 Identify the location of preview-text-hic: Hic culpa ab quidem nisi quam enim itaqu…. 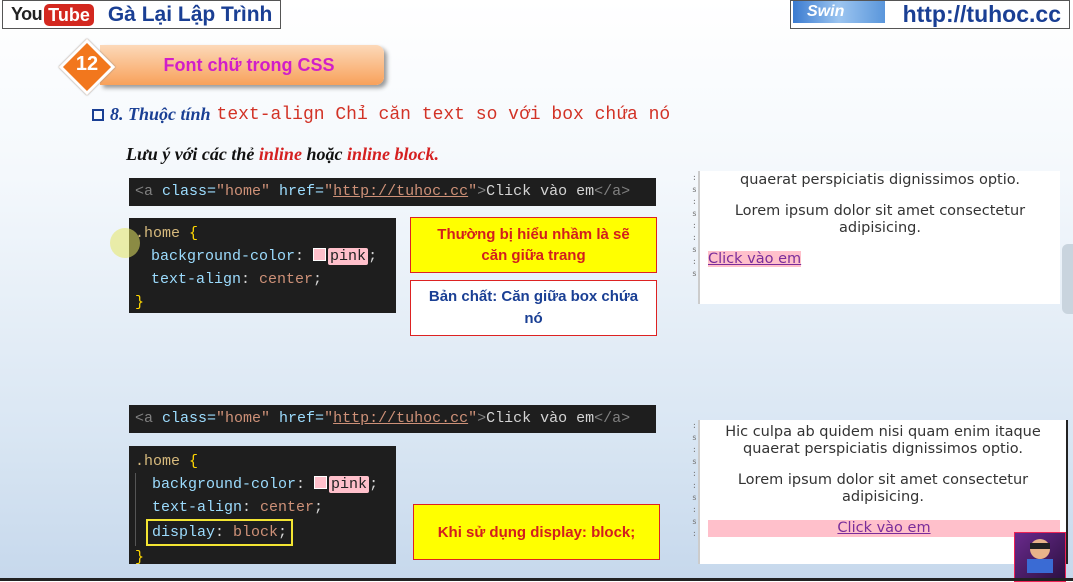
(883, 440).